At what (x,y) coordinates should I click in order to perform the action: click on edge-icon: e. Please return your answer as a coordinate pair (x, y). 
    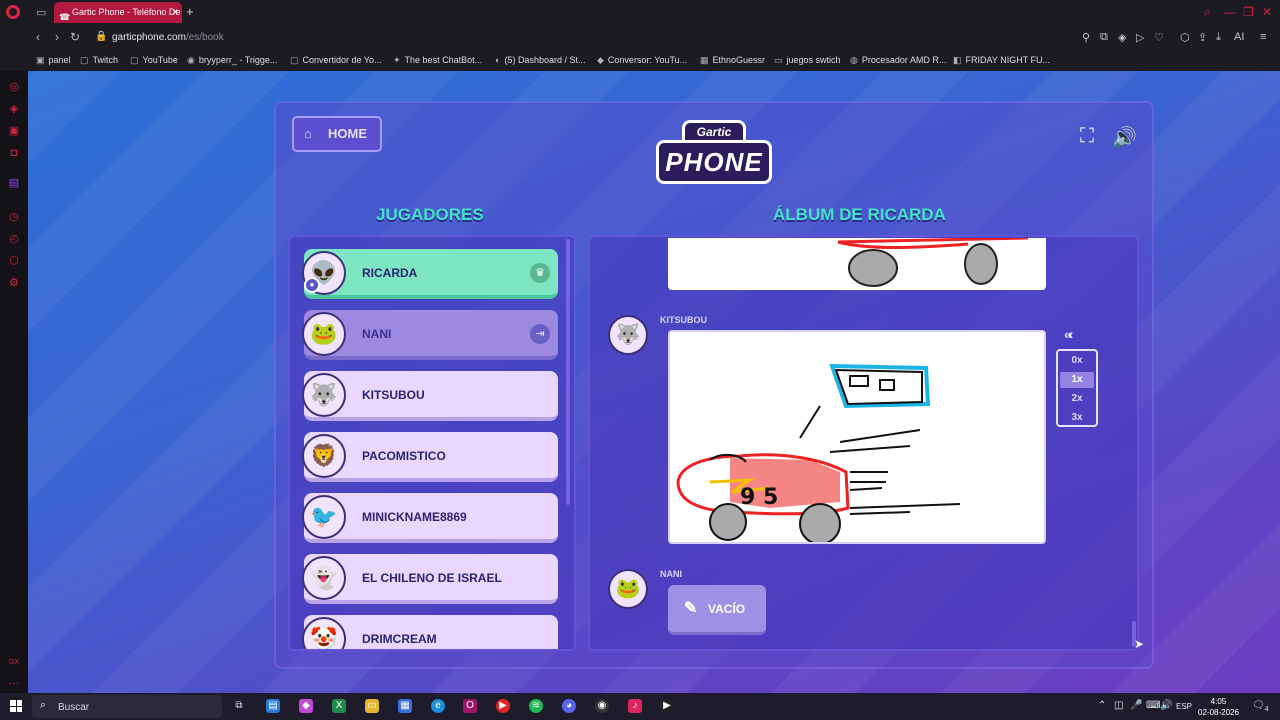
    Looking at the image, I should click on (438, 706).